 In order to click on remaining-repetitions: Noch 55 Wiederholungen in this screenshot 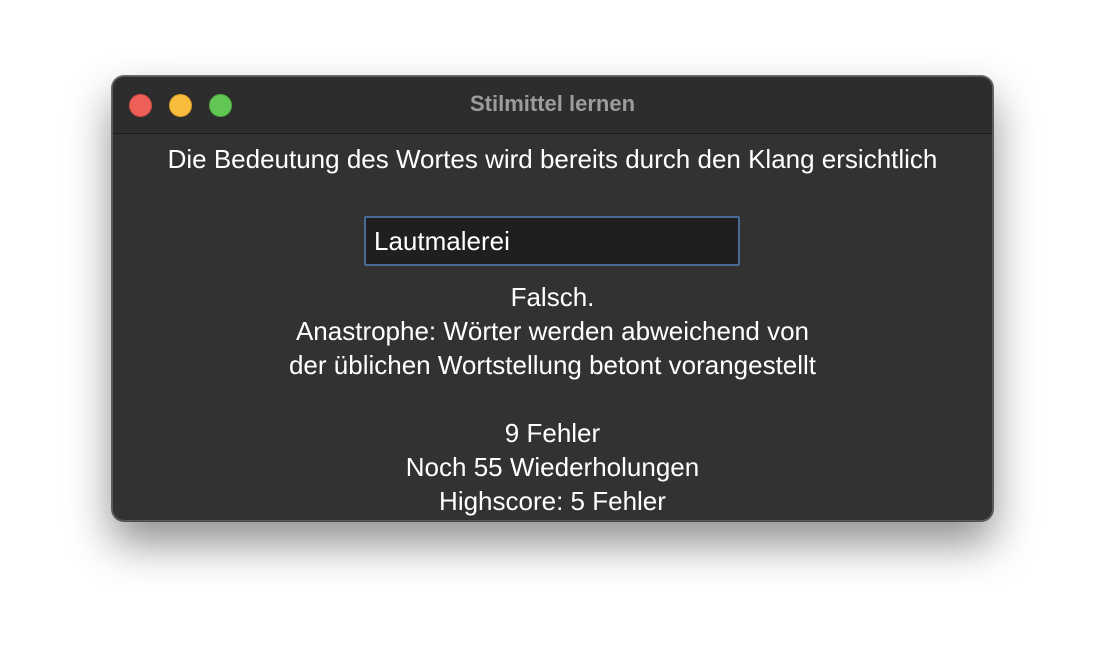, I will do `click(552, 467)`.